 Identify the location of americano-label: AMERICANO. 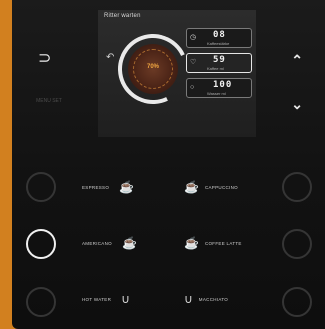
(97, 243).